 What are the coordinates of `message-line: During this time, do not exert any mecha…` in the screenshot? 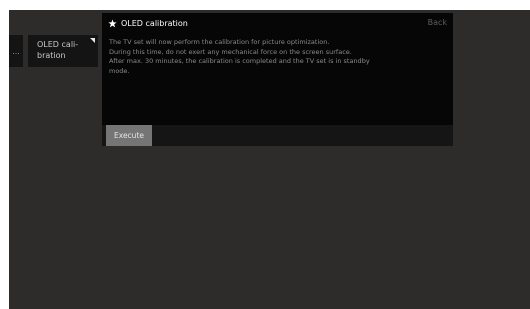 It's located at (230, 51).